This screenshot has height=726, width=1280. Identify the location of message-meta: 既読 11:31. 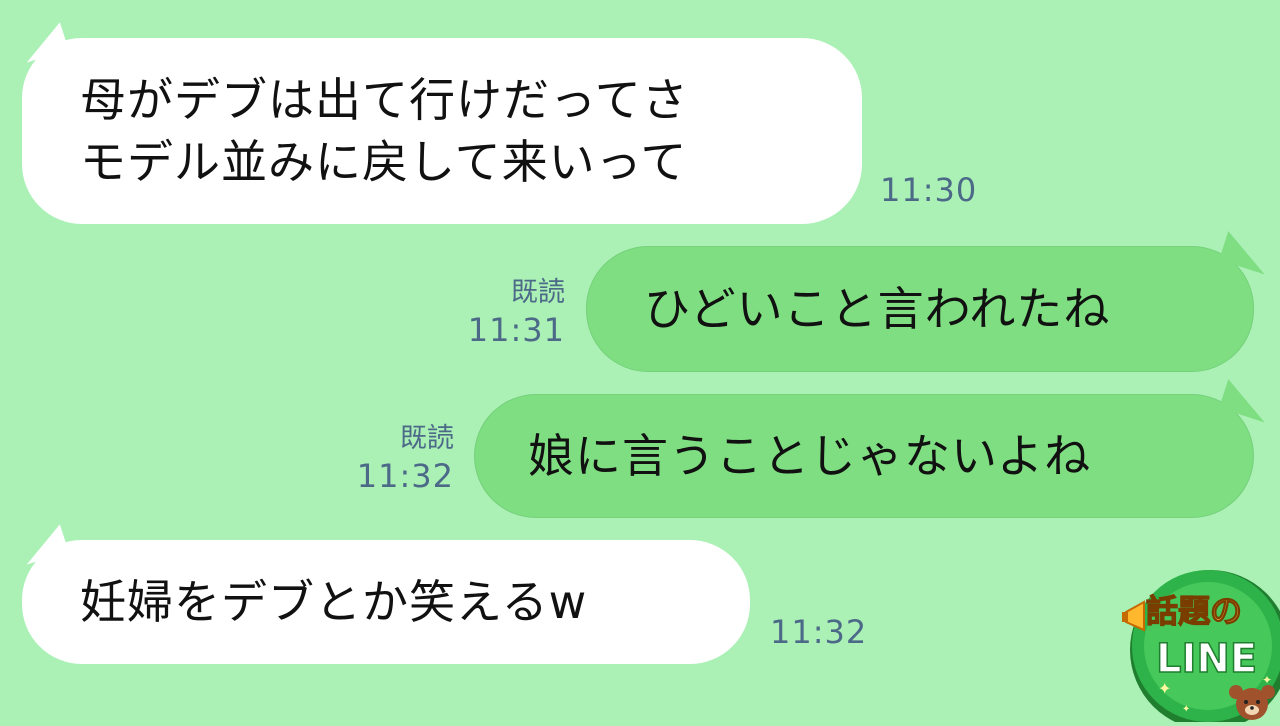
(507, 313).